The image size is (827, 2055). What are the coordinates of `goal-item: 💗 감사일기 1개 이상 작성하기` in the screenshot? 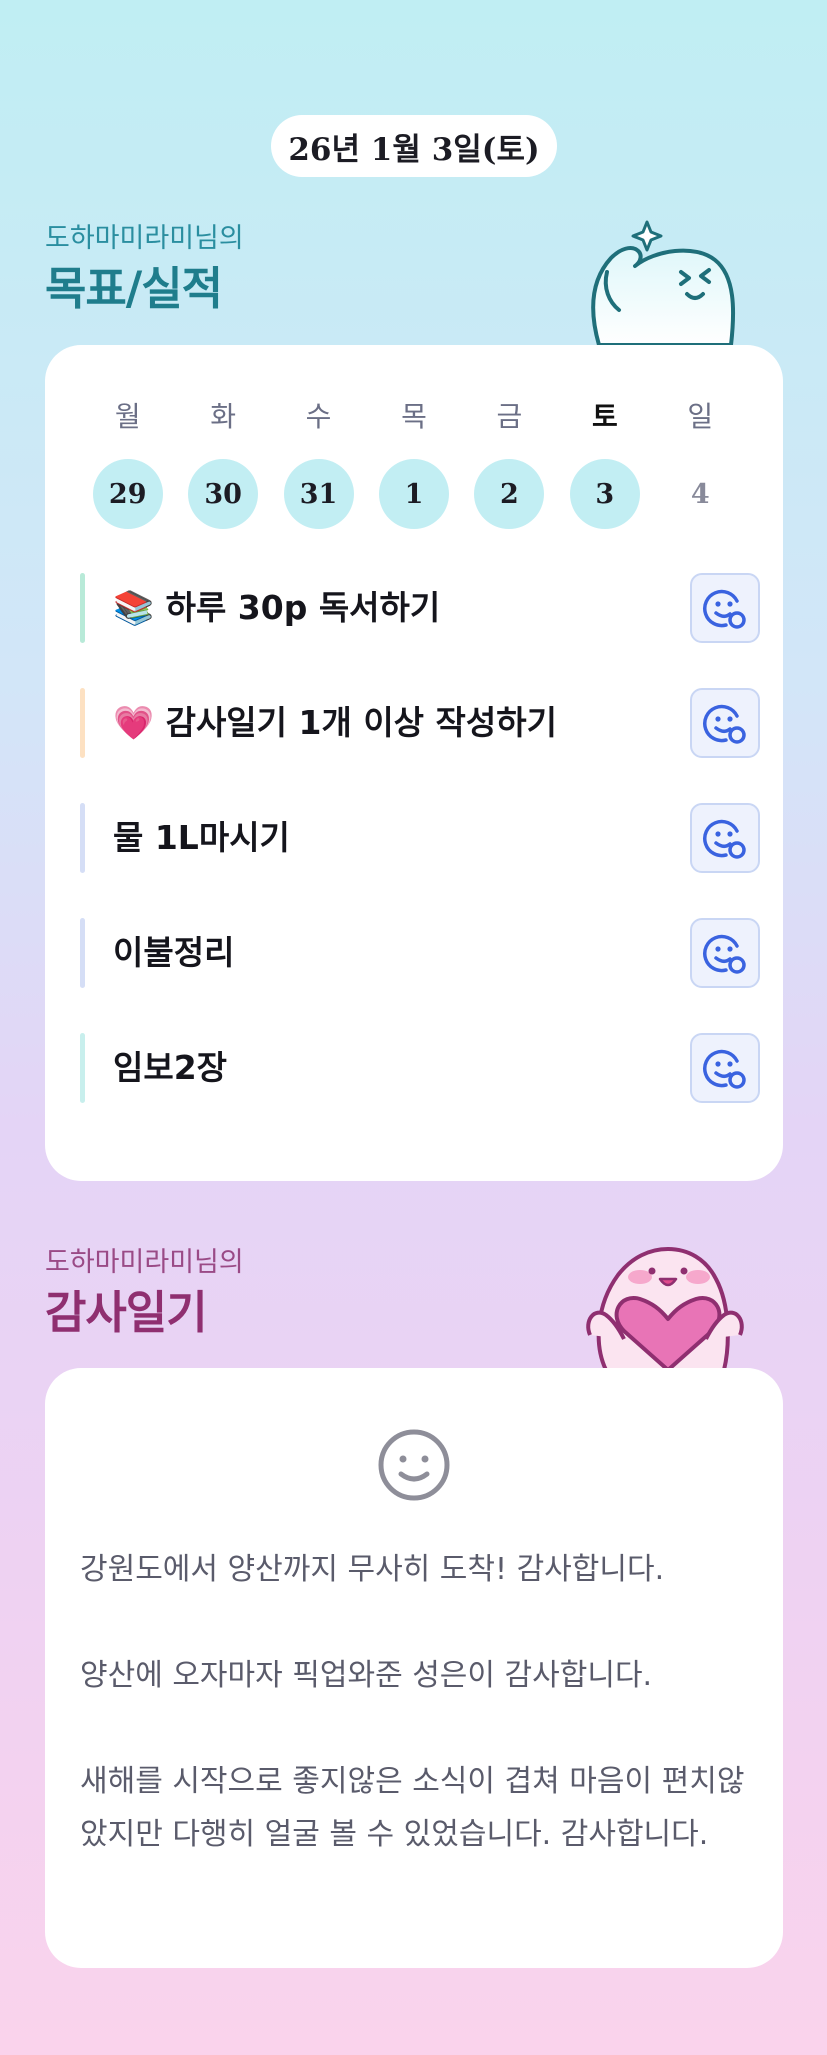 It's located at (420, 745).